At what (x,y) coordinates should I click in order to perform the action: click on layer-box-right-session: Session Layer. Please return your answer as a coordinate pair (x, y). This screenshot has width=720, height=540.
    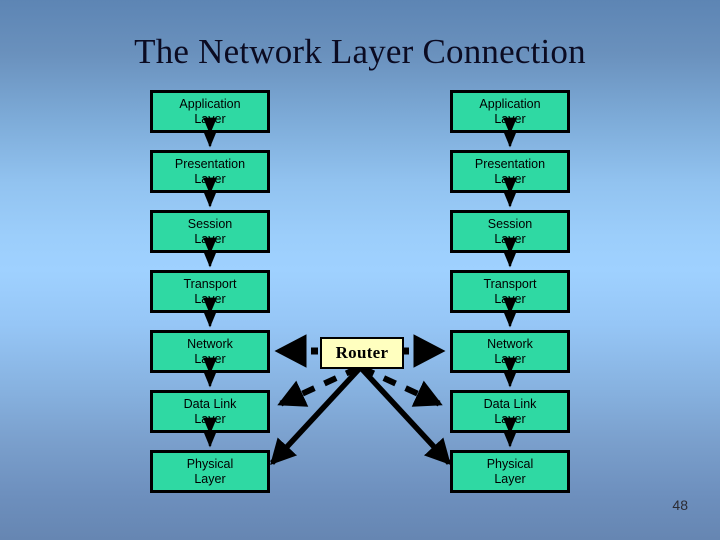
    Looking at the image, I should click on (510, 231).